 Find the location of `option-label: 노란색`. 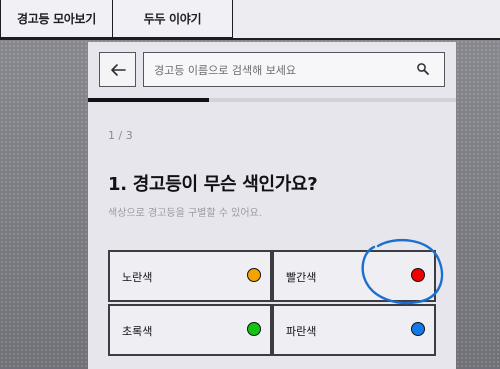

option-label: 노란색 is located at coordinates (137, 277).